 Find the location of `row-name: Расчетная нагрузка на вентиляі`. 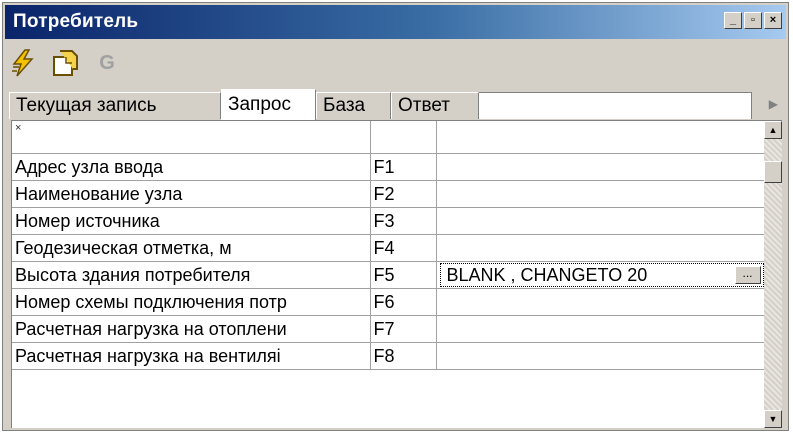

row-name: Расчетная нагрузка на вентиляі is located at coordinates (191, 356).